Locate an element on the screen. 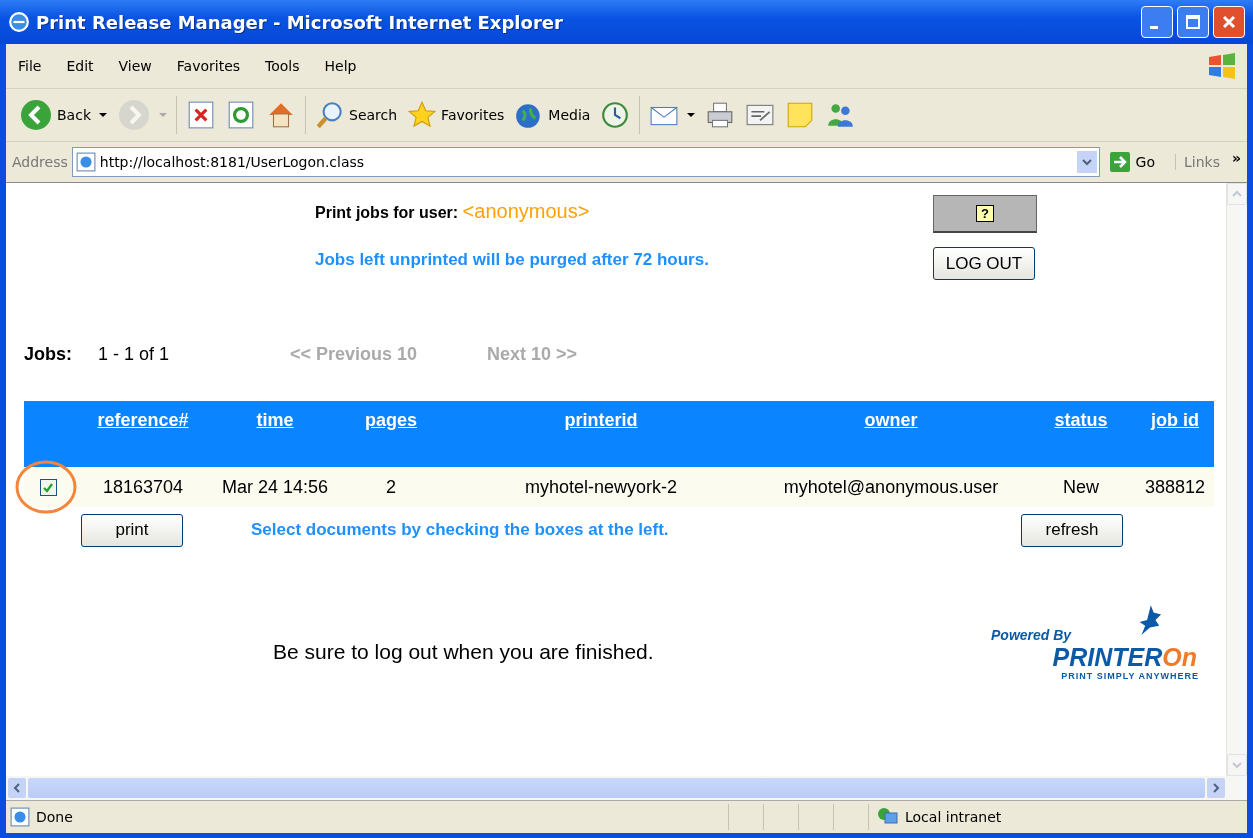  menu-item: Favorites is located at coordinates (208, 66).